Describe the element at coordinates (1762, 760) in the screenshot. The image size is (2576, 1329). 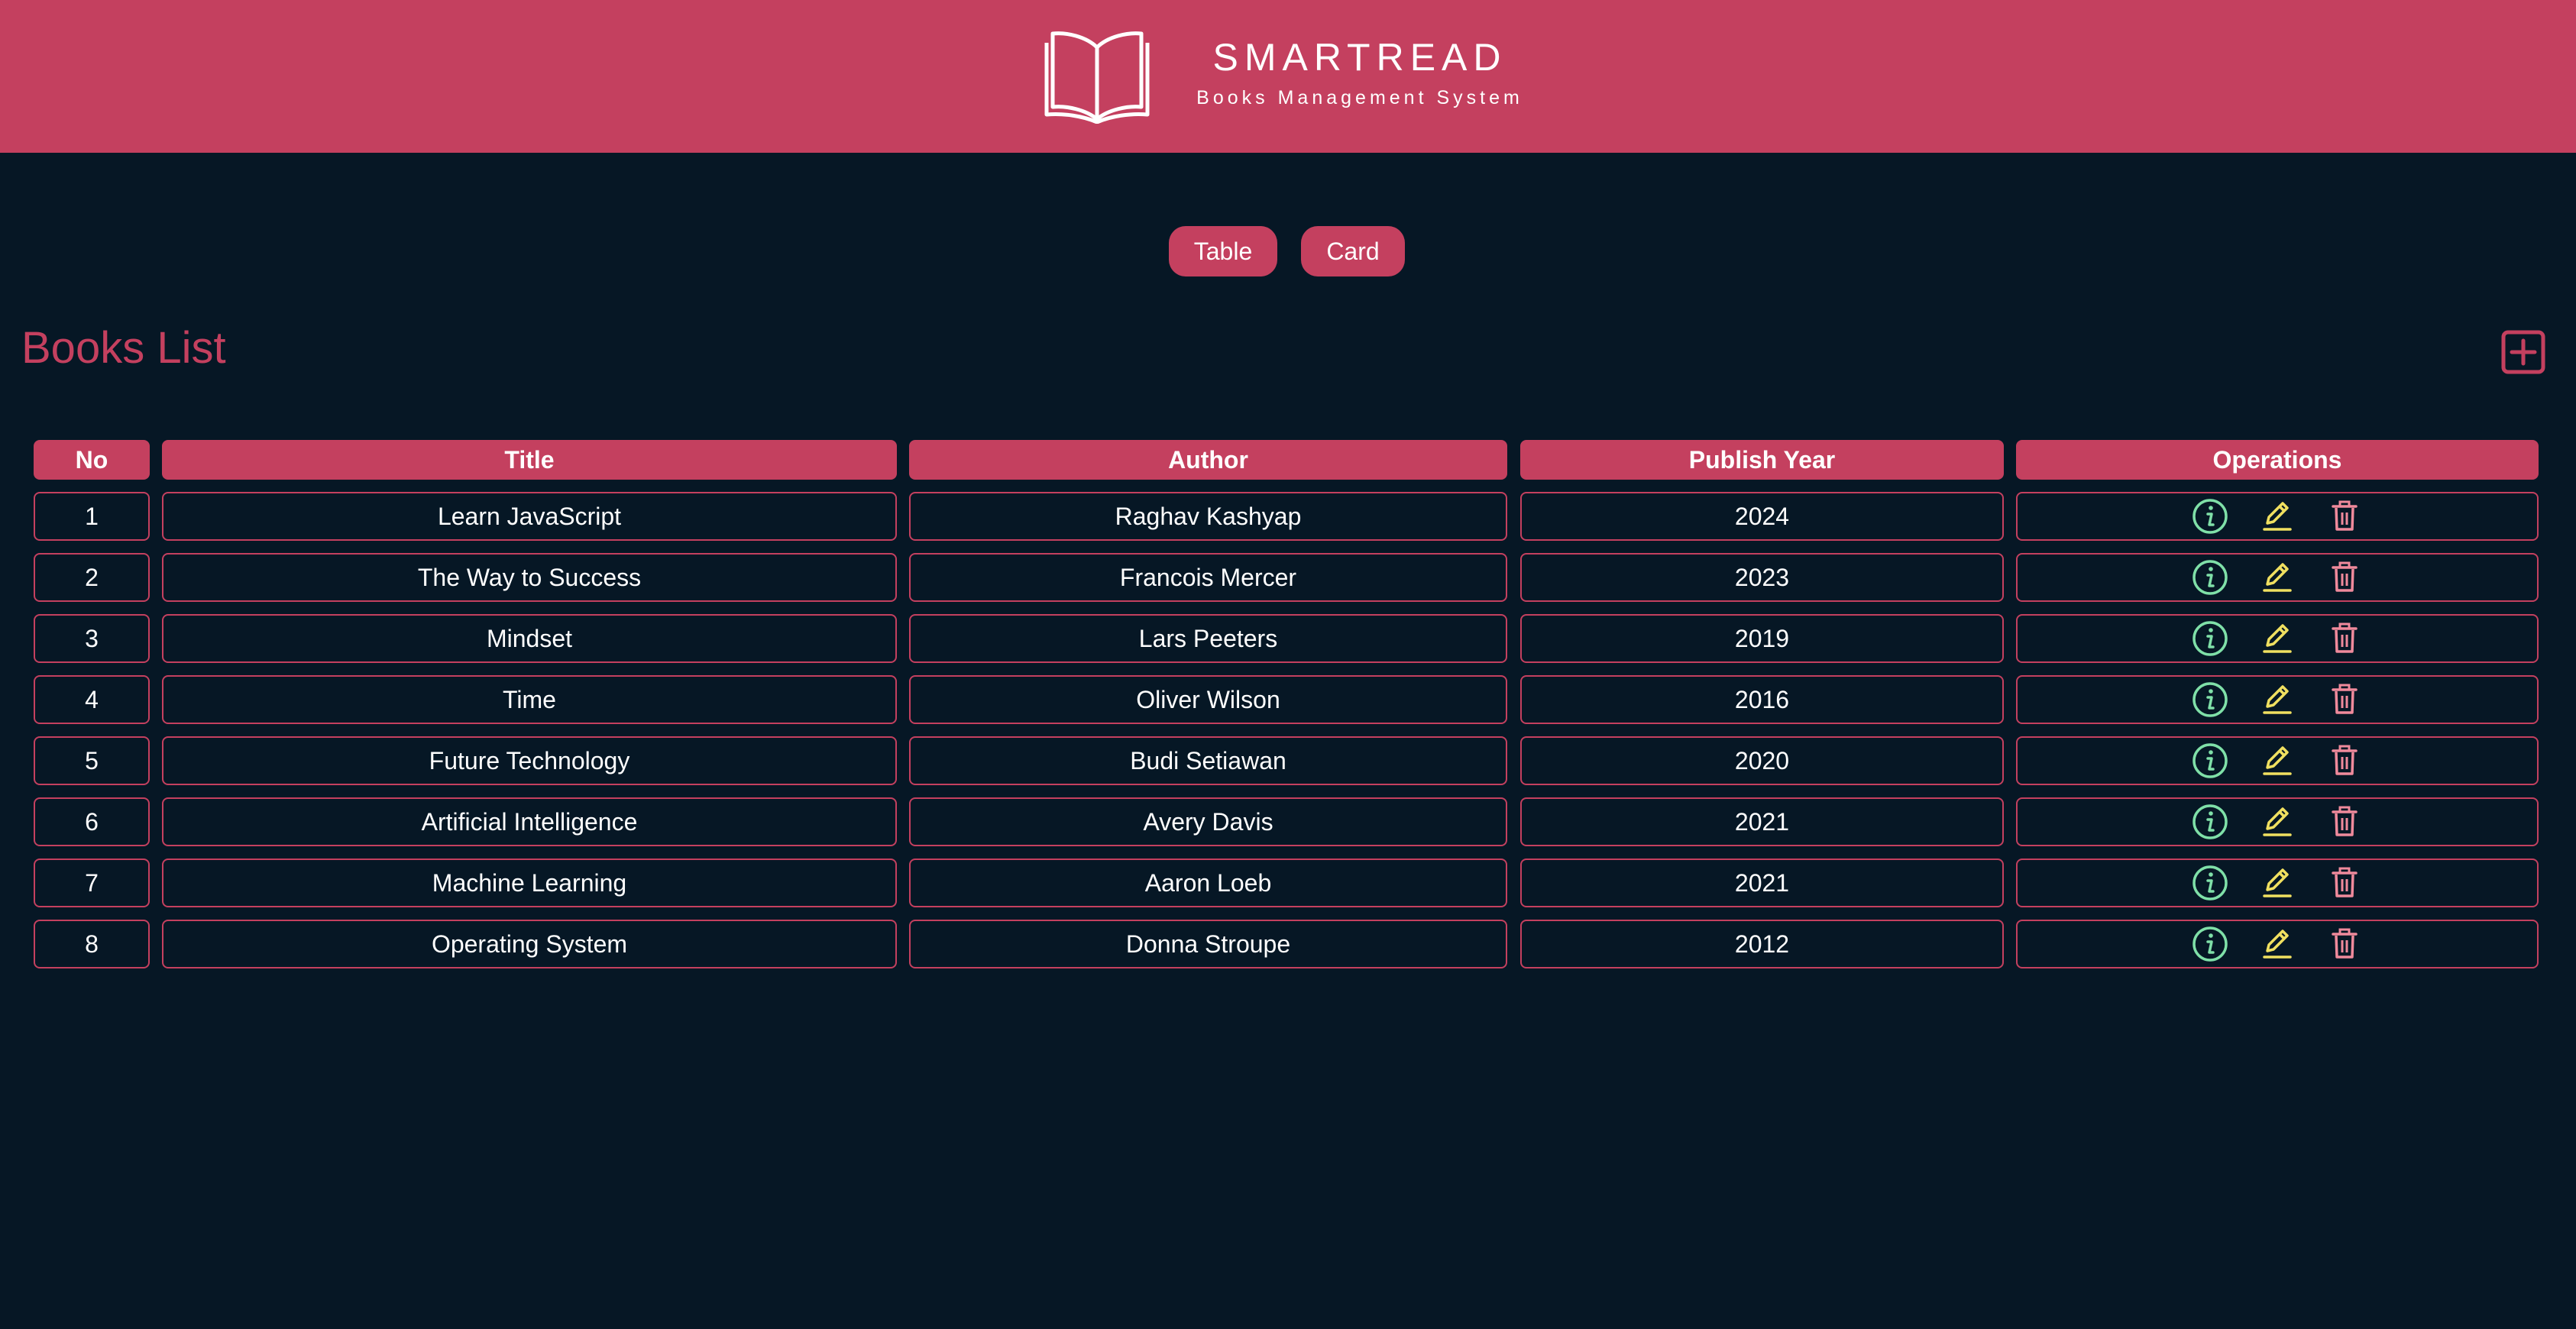
I see `cell-publish-year: 2020` at that location.